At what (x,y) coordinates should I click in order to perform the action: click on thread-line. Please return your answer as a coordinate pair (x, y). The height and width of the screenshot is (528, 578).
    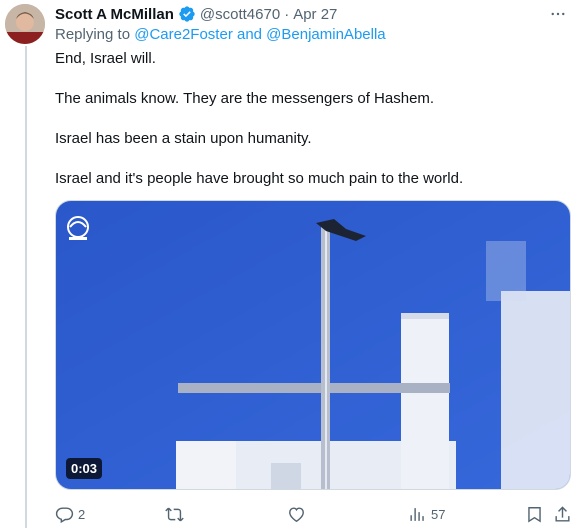
    Looking at the image, I should click on (26, 287).